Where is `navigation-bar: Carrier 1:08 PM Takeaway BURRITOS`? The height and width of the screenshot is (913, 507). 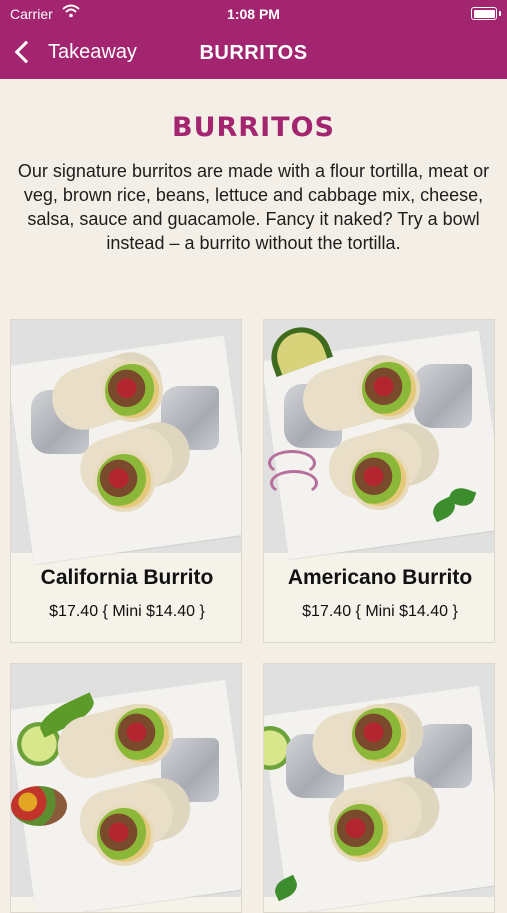 navigation-bar: Carrier 1:08 PM Takeaway BURRITOS is located at coordinates (253, 39).